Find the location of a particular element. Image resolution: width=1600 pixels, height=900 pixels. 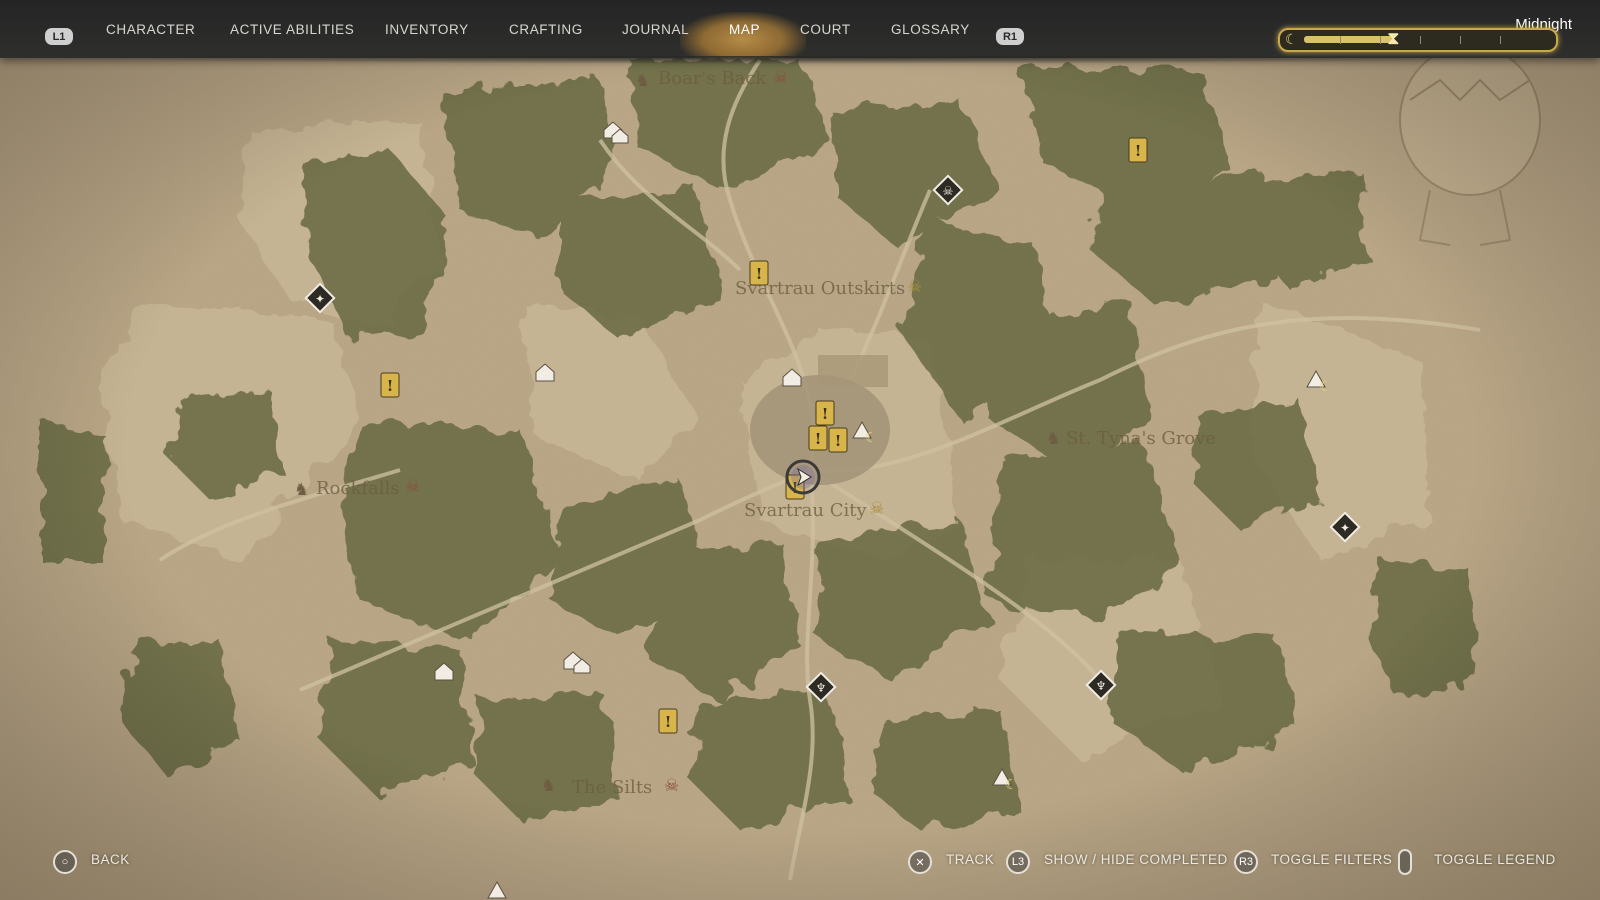

track-label: TRACK is located at coordinates (970, 859).